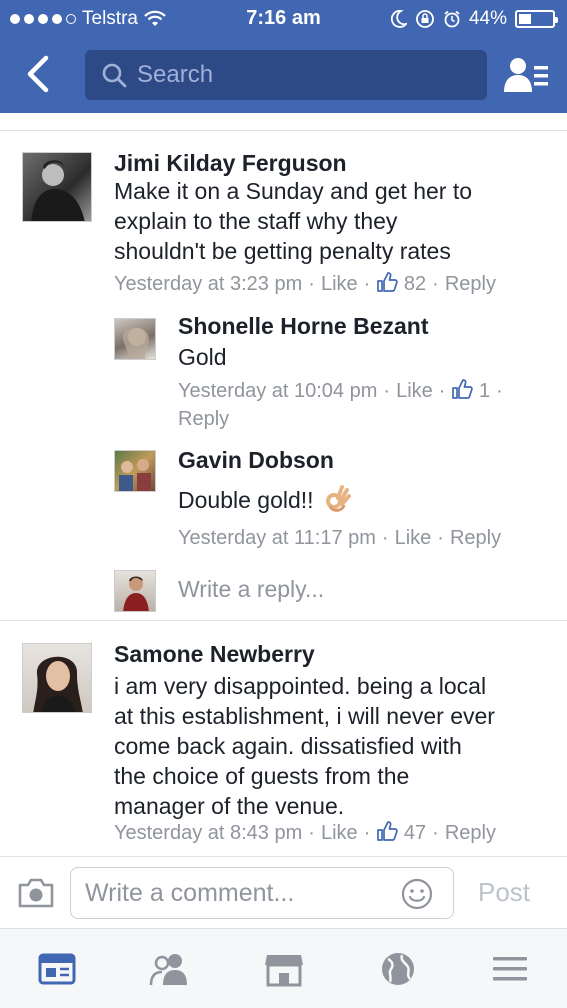  I want to click on search-bar, so click(286, 75).